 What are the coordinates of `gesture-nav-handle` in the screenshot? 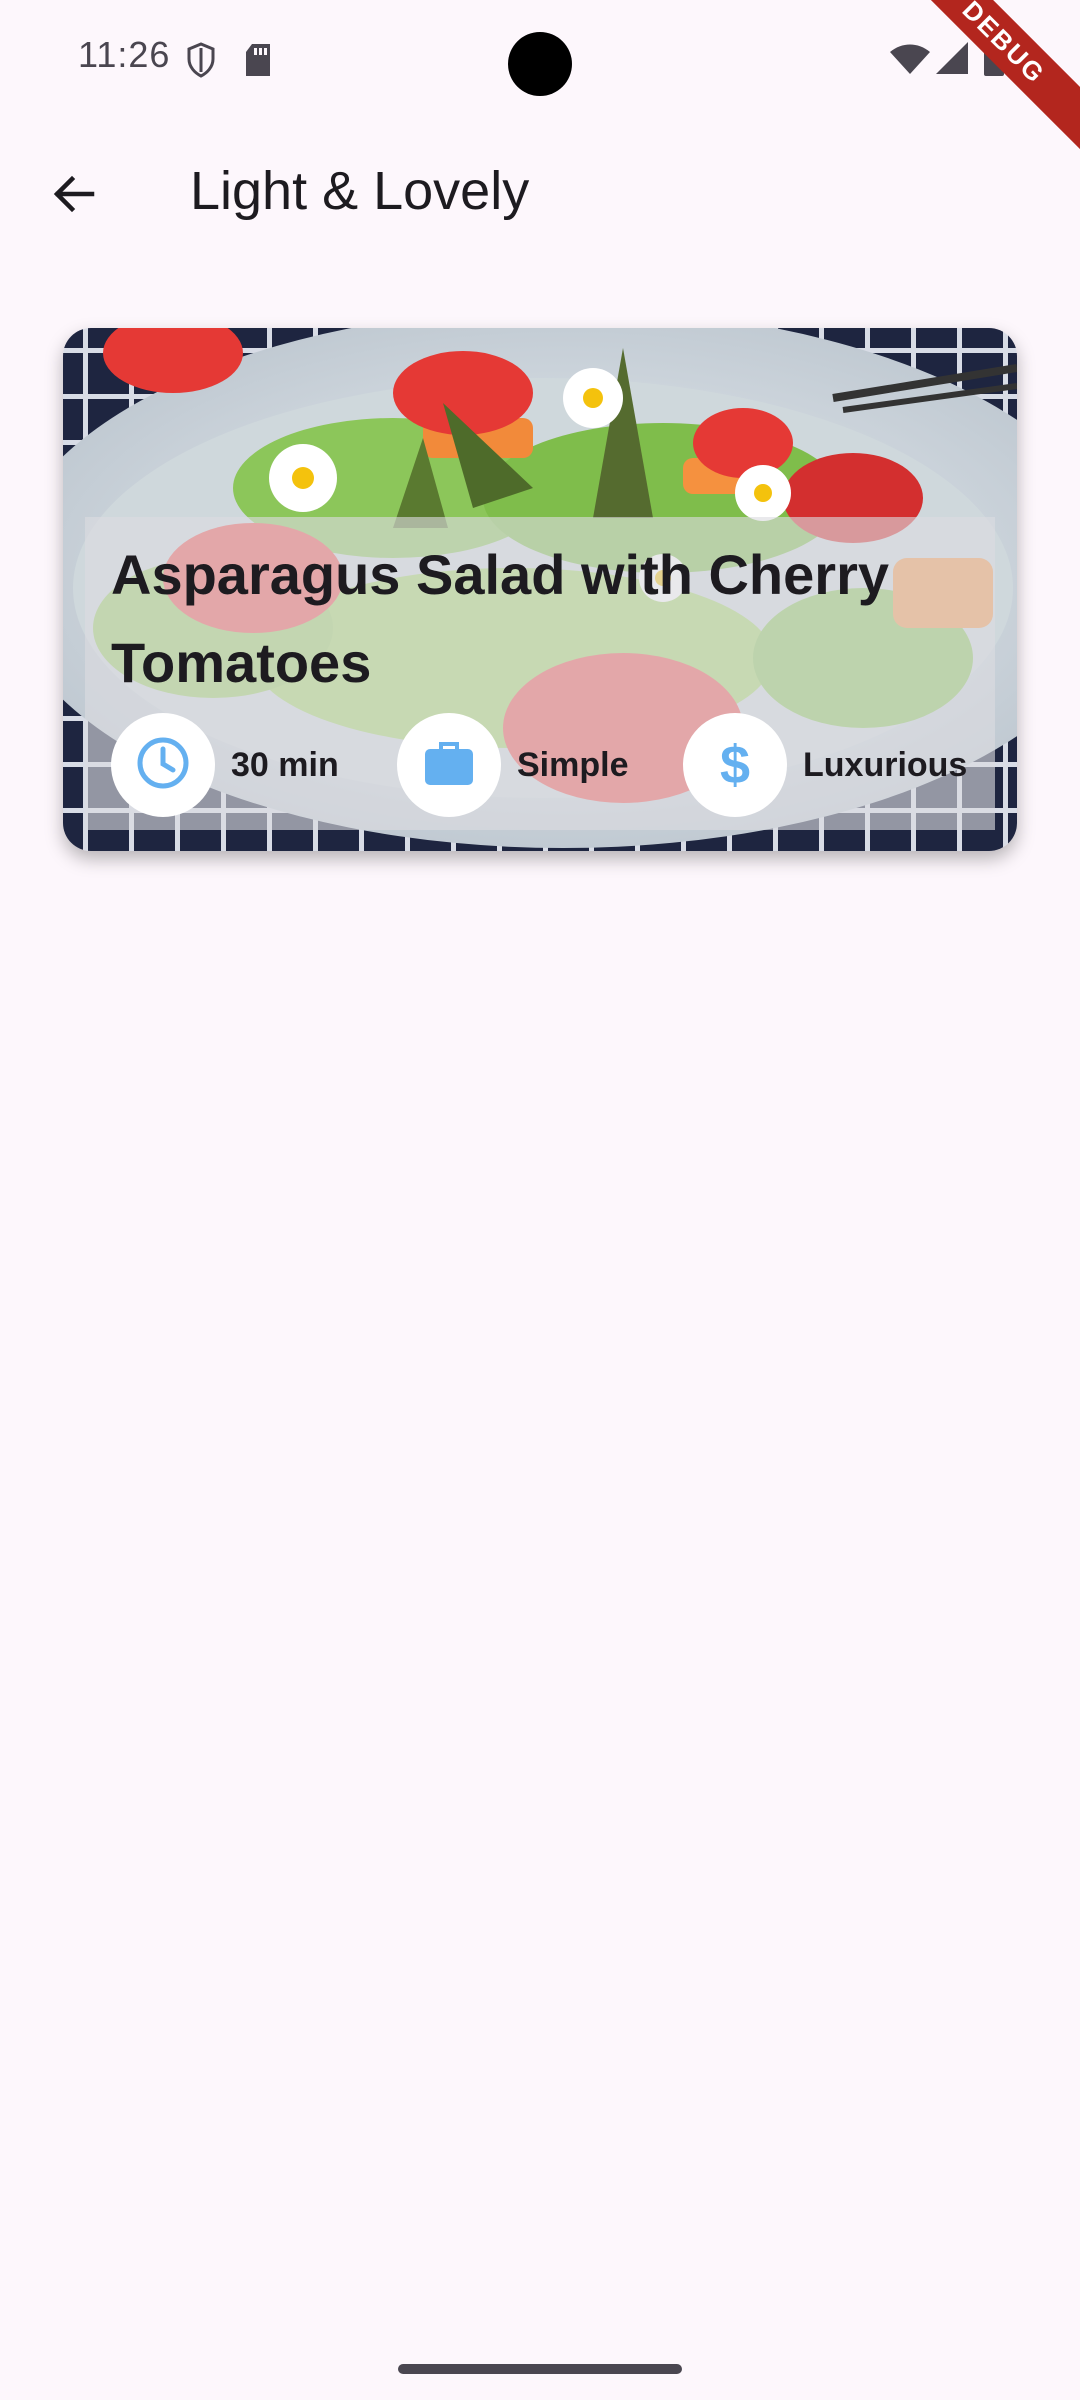 It's located at (540, 2369).